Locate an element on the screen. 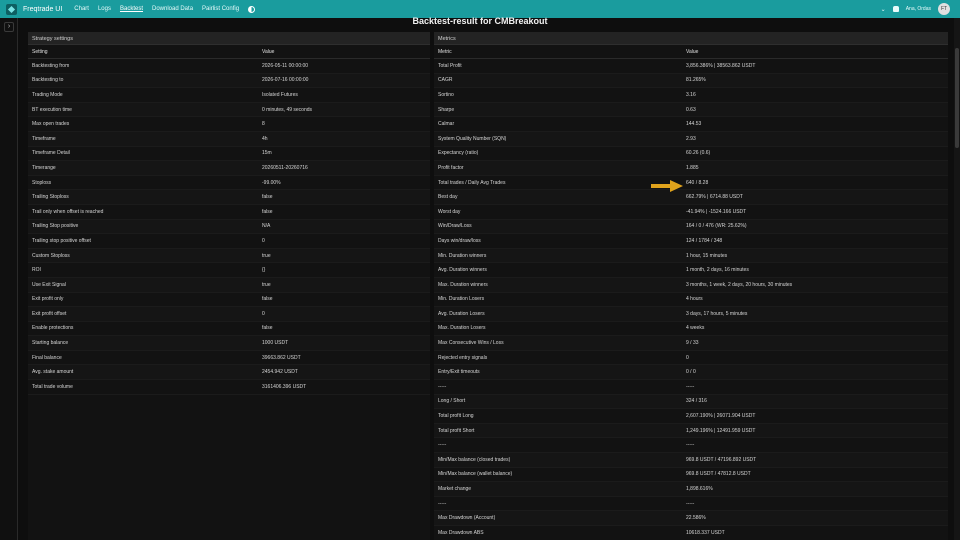  table-row: Timeframe 4h is located at coordinates (229, 139).